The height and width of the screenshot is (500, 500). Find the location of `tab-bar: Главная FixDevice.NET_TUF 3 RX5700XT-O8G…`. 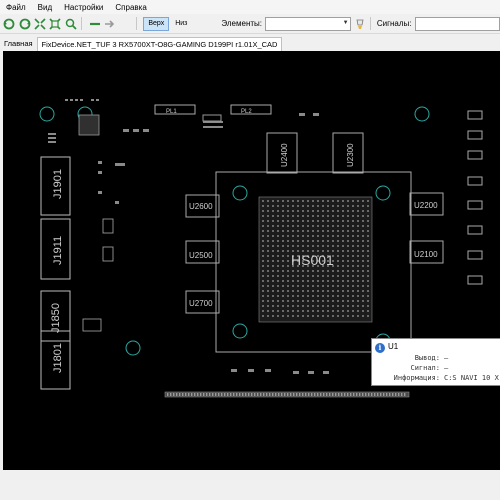

tab-bar: Главная FixDevice.NET_TUF 3 RX5700XT-O8G… is located at coordinates (250, 43).